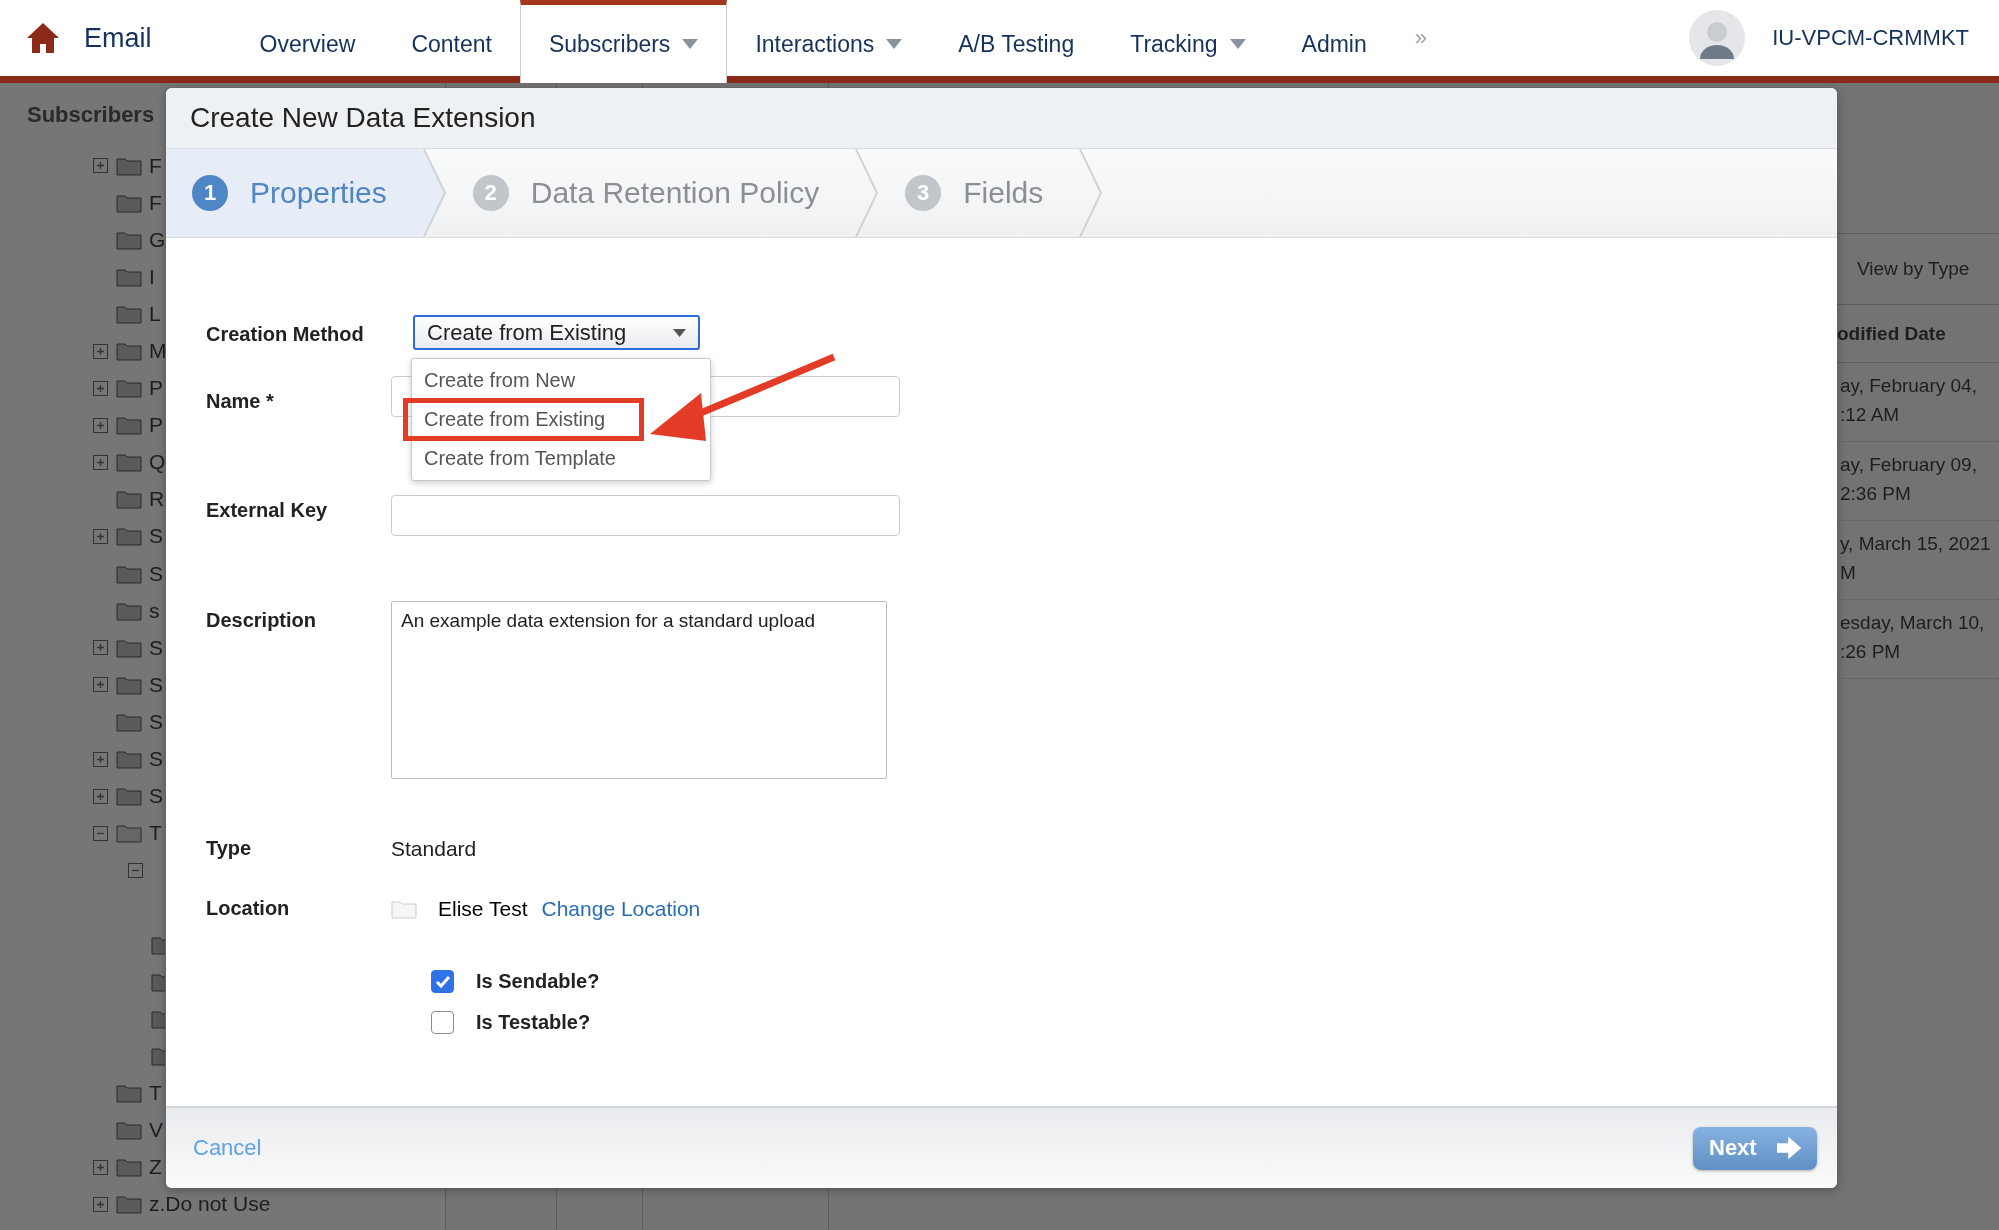  Describe the element at coordinates (157, 239) in the screenshot. I see `folder-name: G` at that location.